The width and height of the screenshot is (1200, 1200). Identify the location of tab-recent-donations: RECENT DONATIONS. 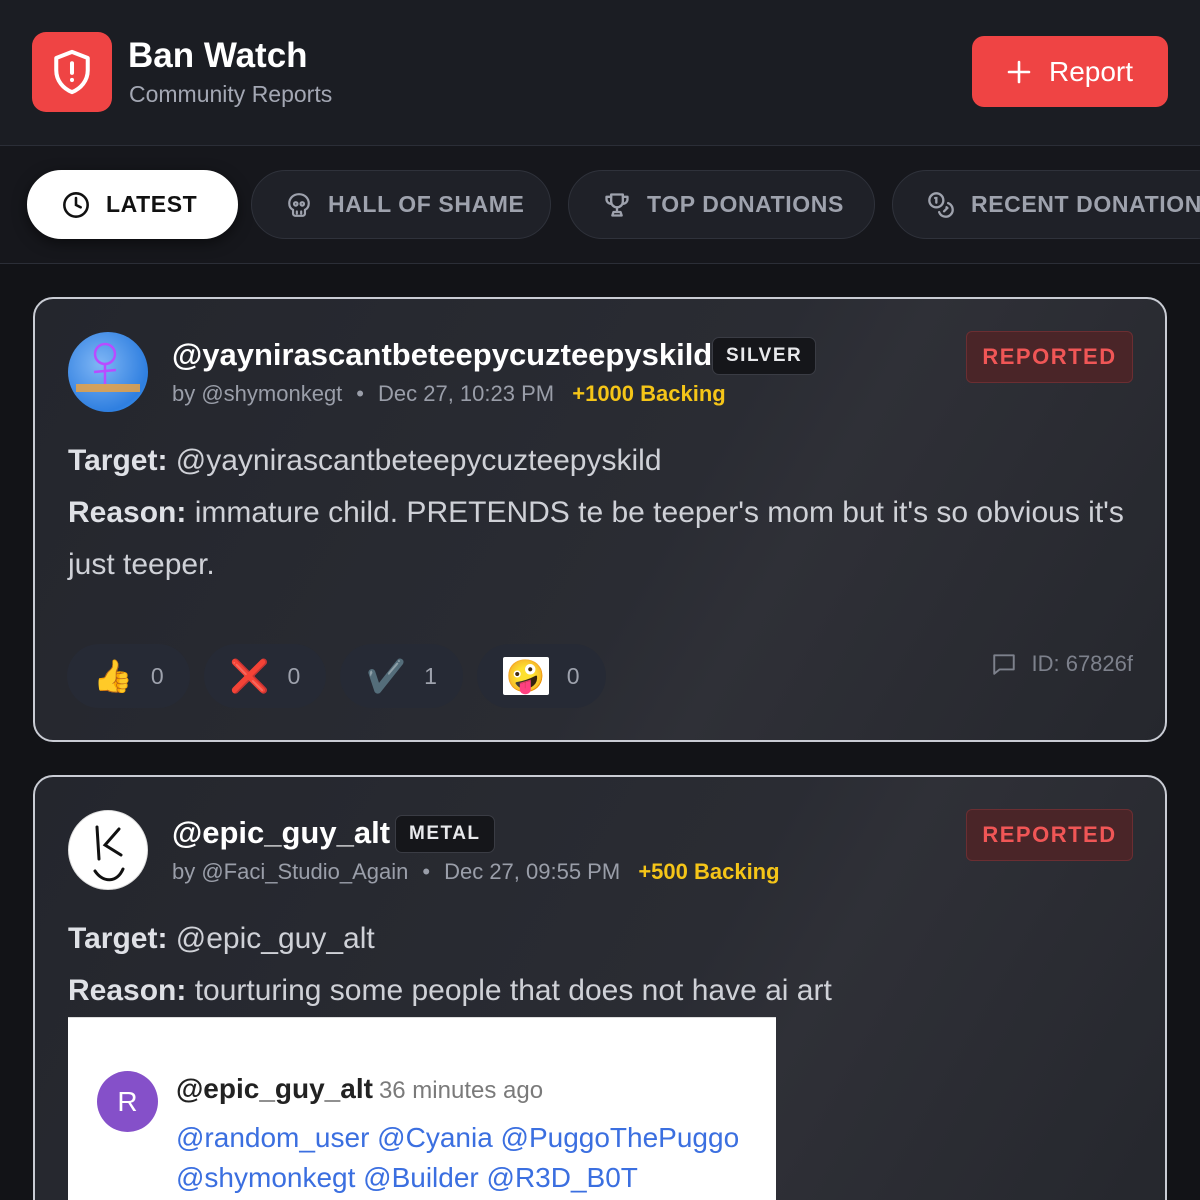
(1046, 204).